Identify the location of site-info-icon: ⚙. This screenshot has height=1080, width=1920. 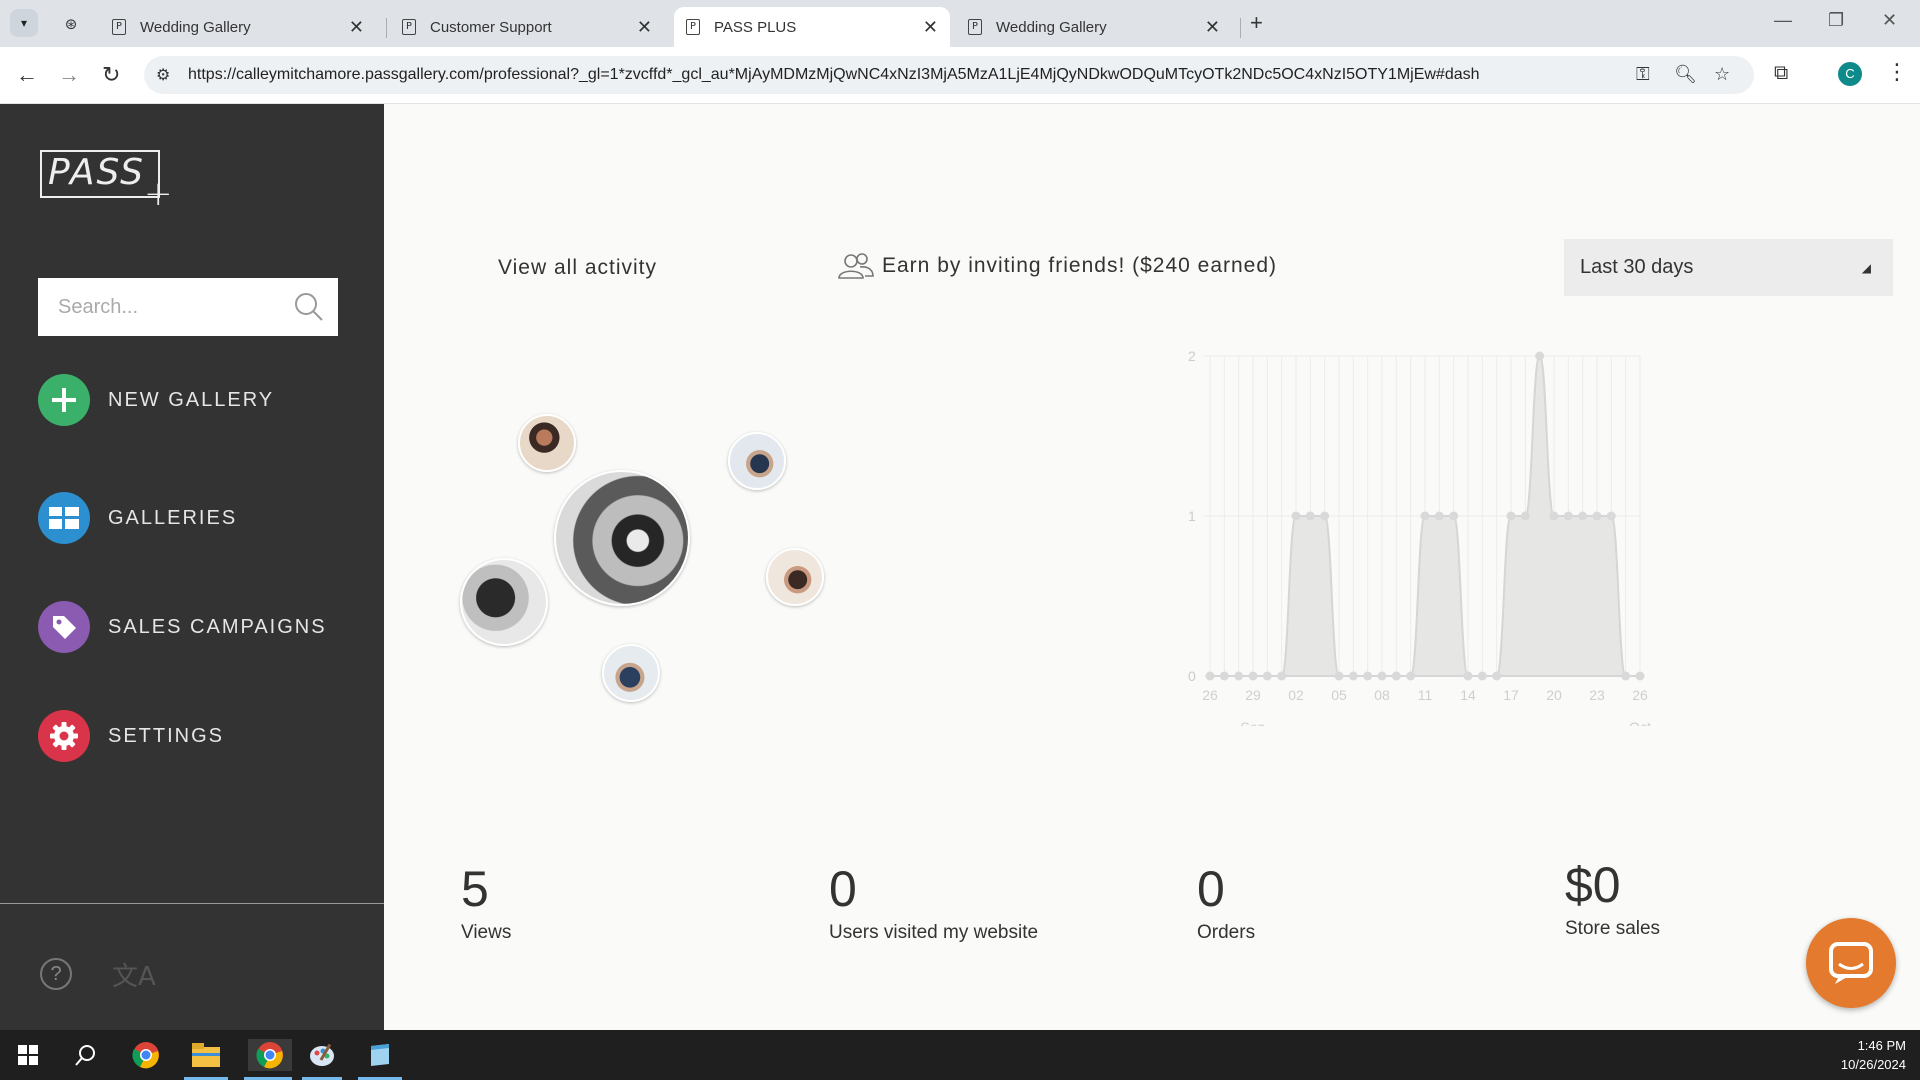
(163, 75).